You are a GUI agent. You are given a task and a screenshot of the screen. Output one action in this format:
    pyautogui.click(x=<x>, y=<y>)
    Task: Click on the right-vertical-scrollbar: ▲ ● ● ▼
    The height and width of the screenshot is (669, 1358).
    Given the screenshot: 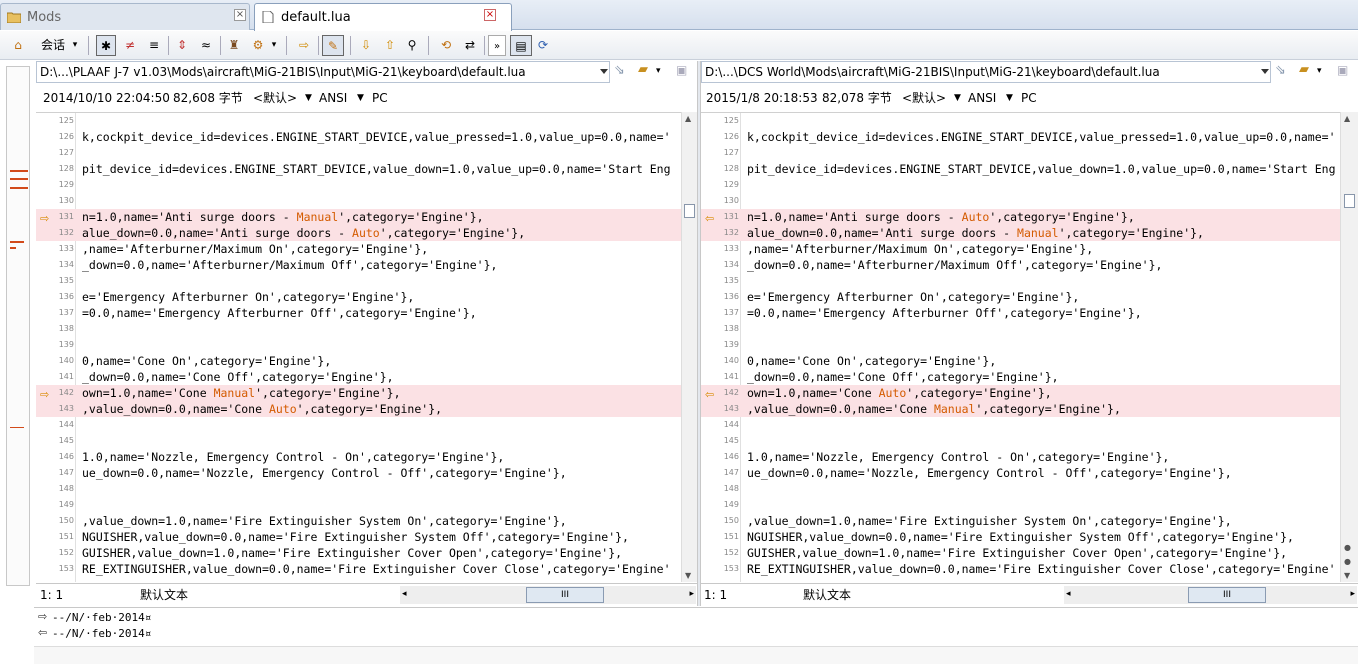 What is the action you would take?
    pyautogui.click(x=1349, y=347)
    